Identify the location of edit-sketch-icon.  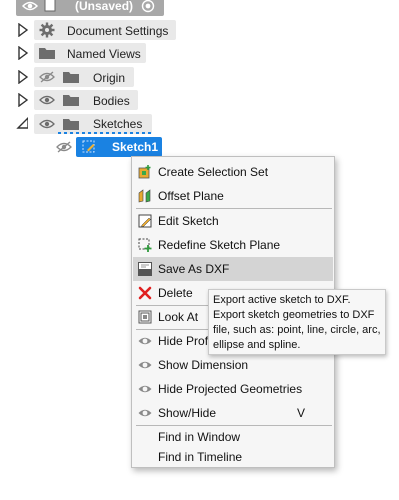
(145, 221).